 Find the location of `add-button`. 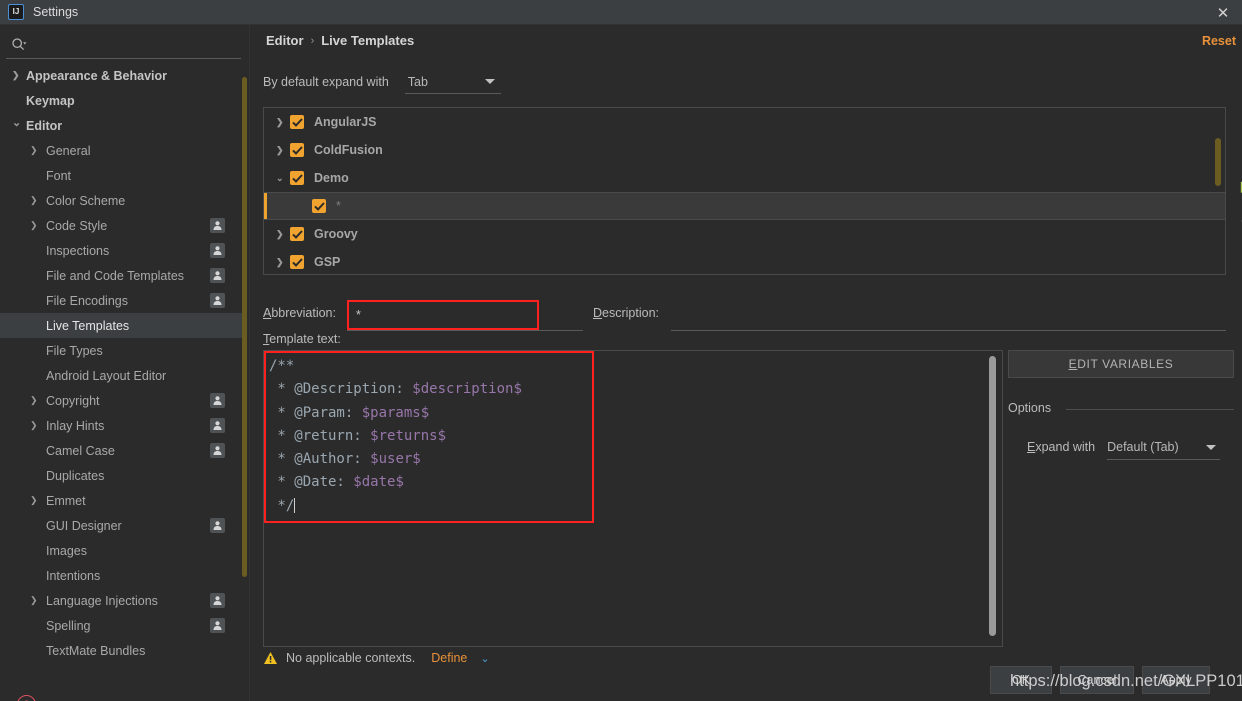

add-button is located at coordinates (1239, 125).